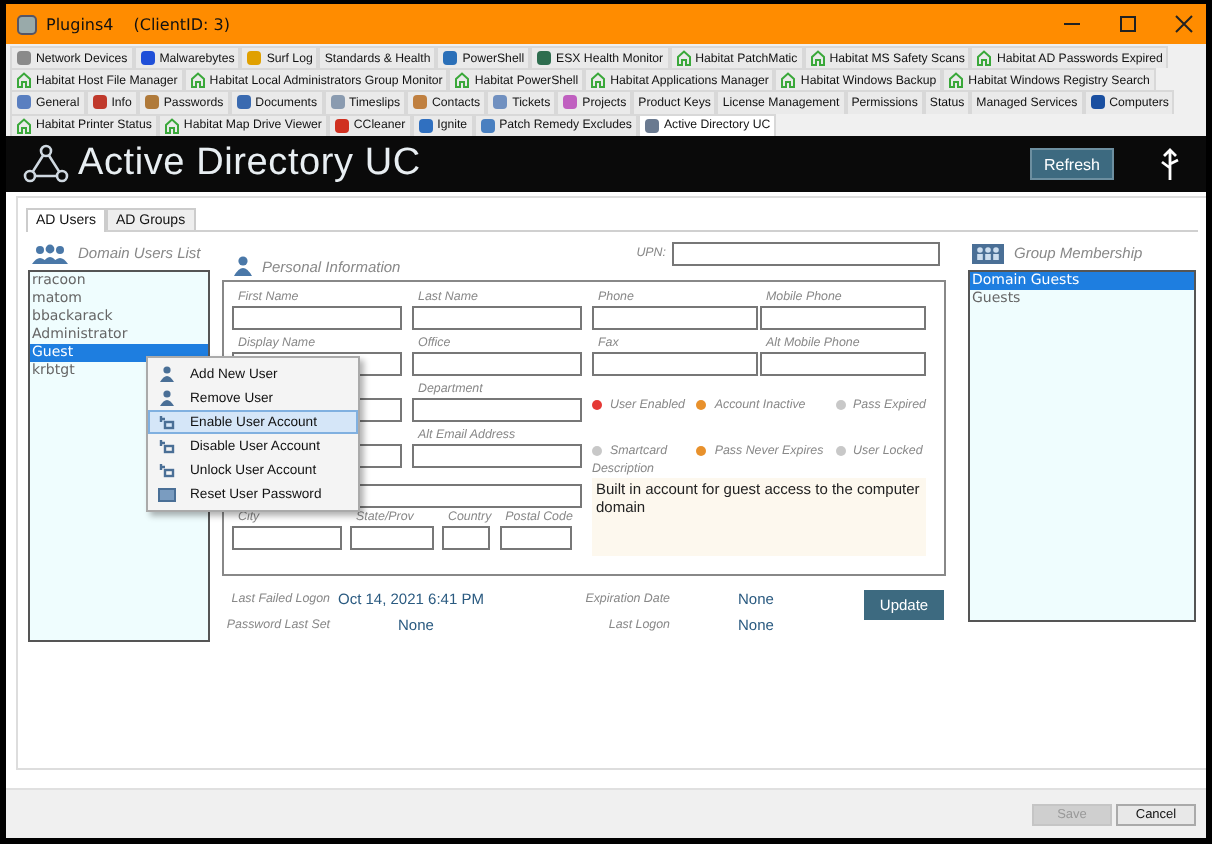  Describe the element at coordinates (1128, 24) in the screenshot. I see `maximize-icon` at that location.